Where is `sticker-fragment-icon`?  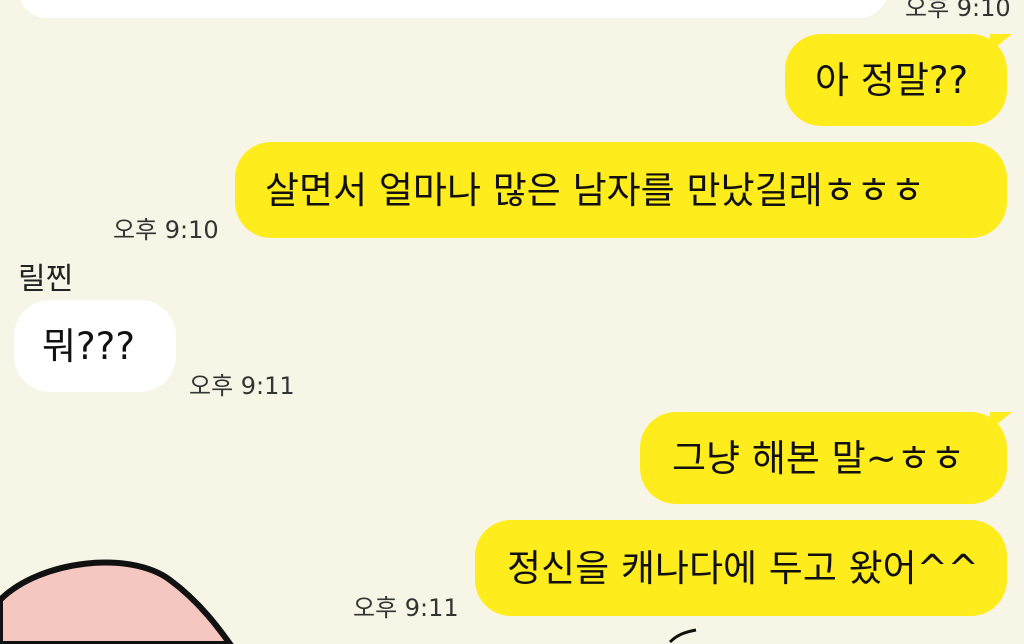 sticker-fragment-icon is located at coordinates (682, 636).